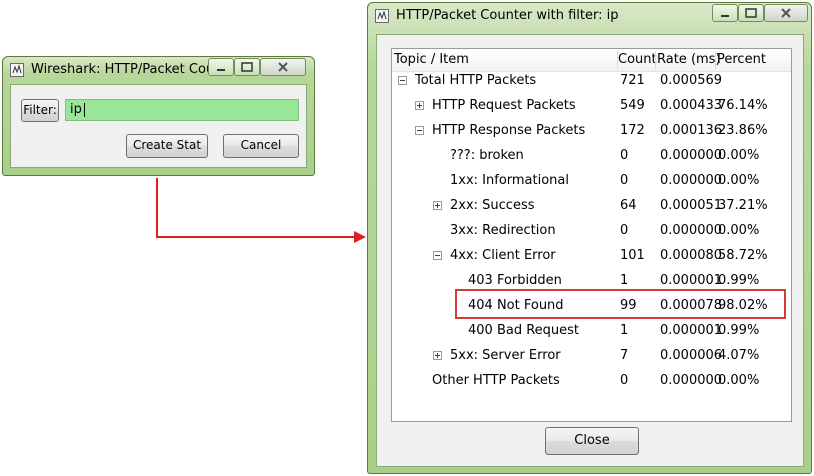  Describe the element at coordinates (637, 59) in the screenshot. I see `column-header-count: Count` at that location.